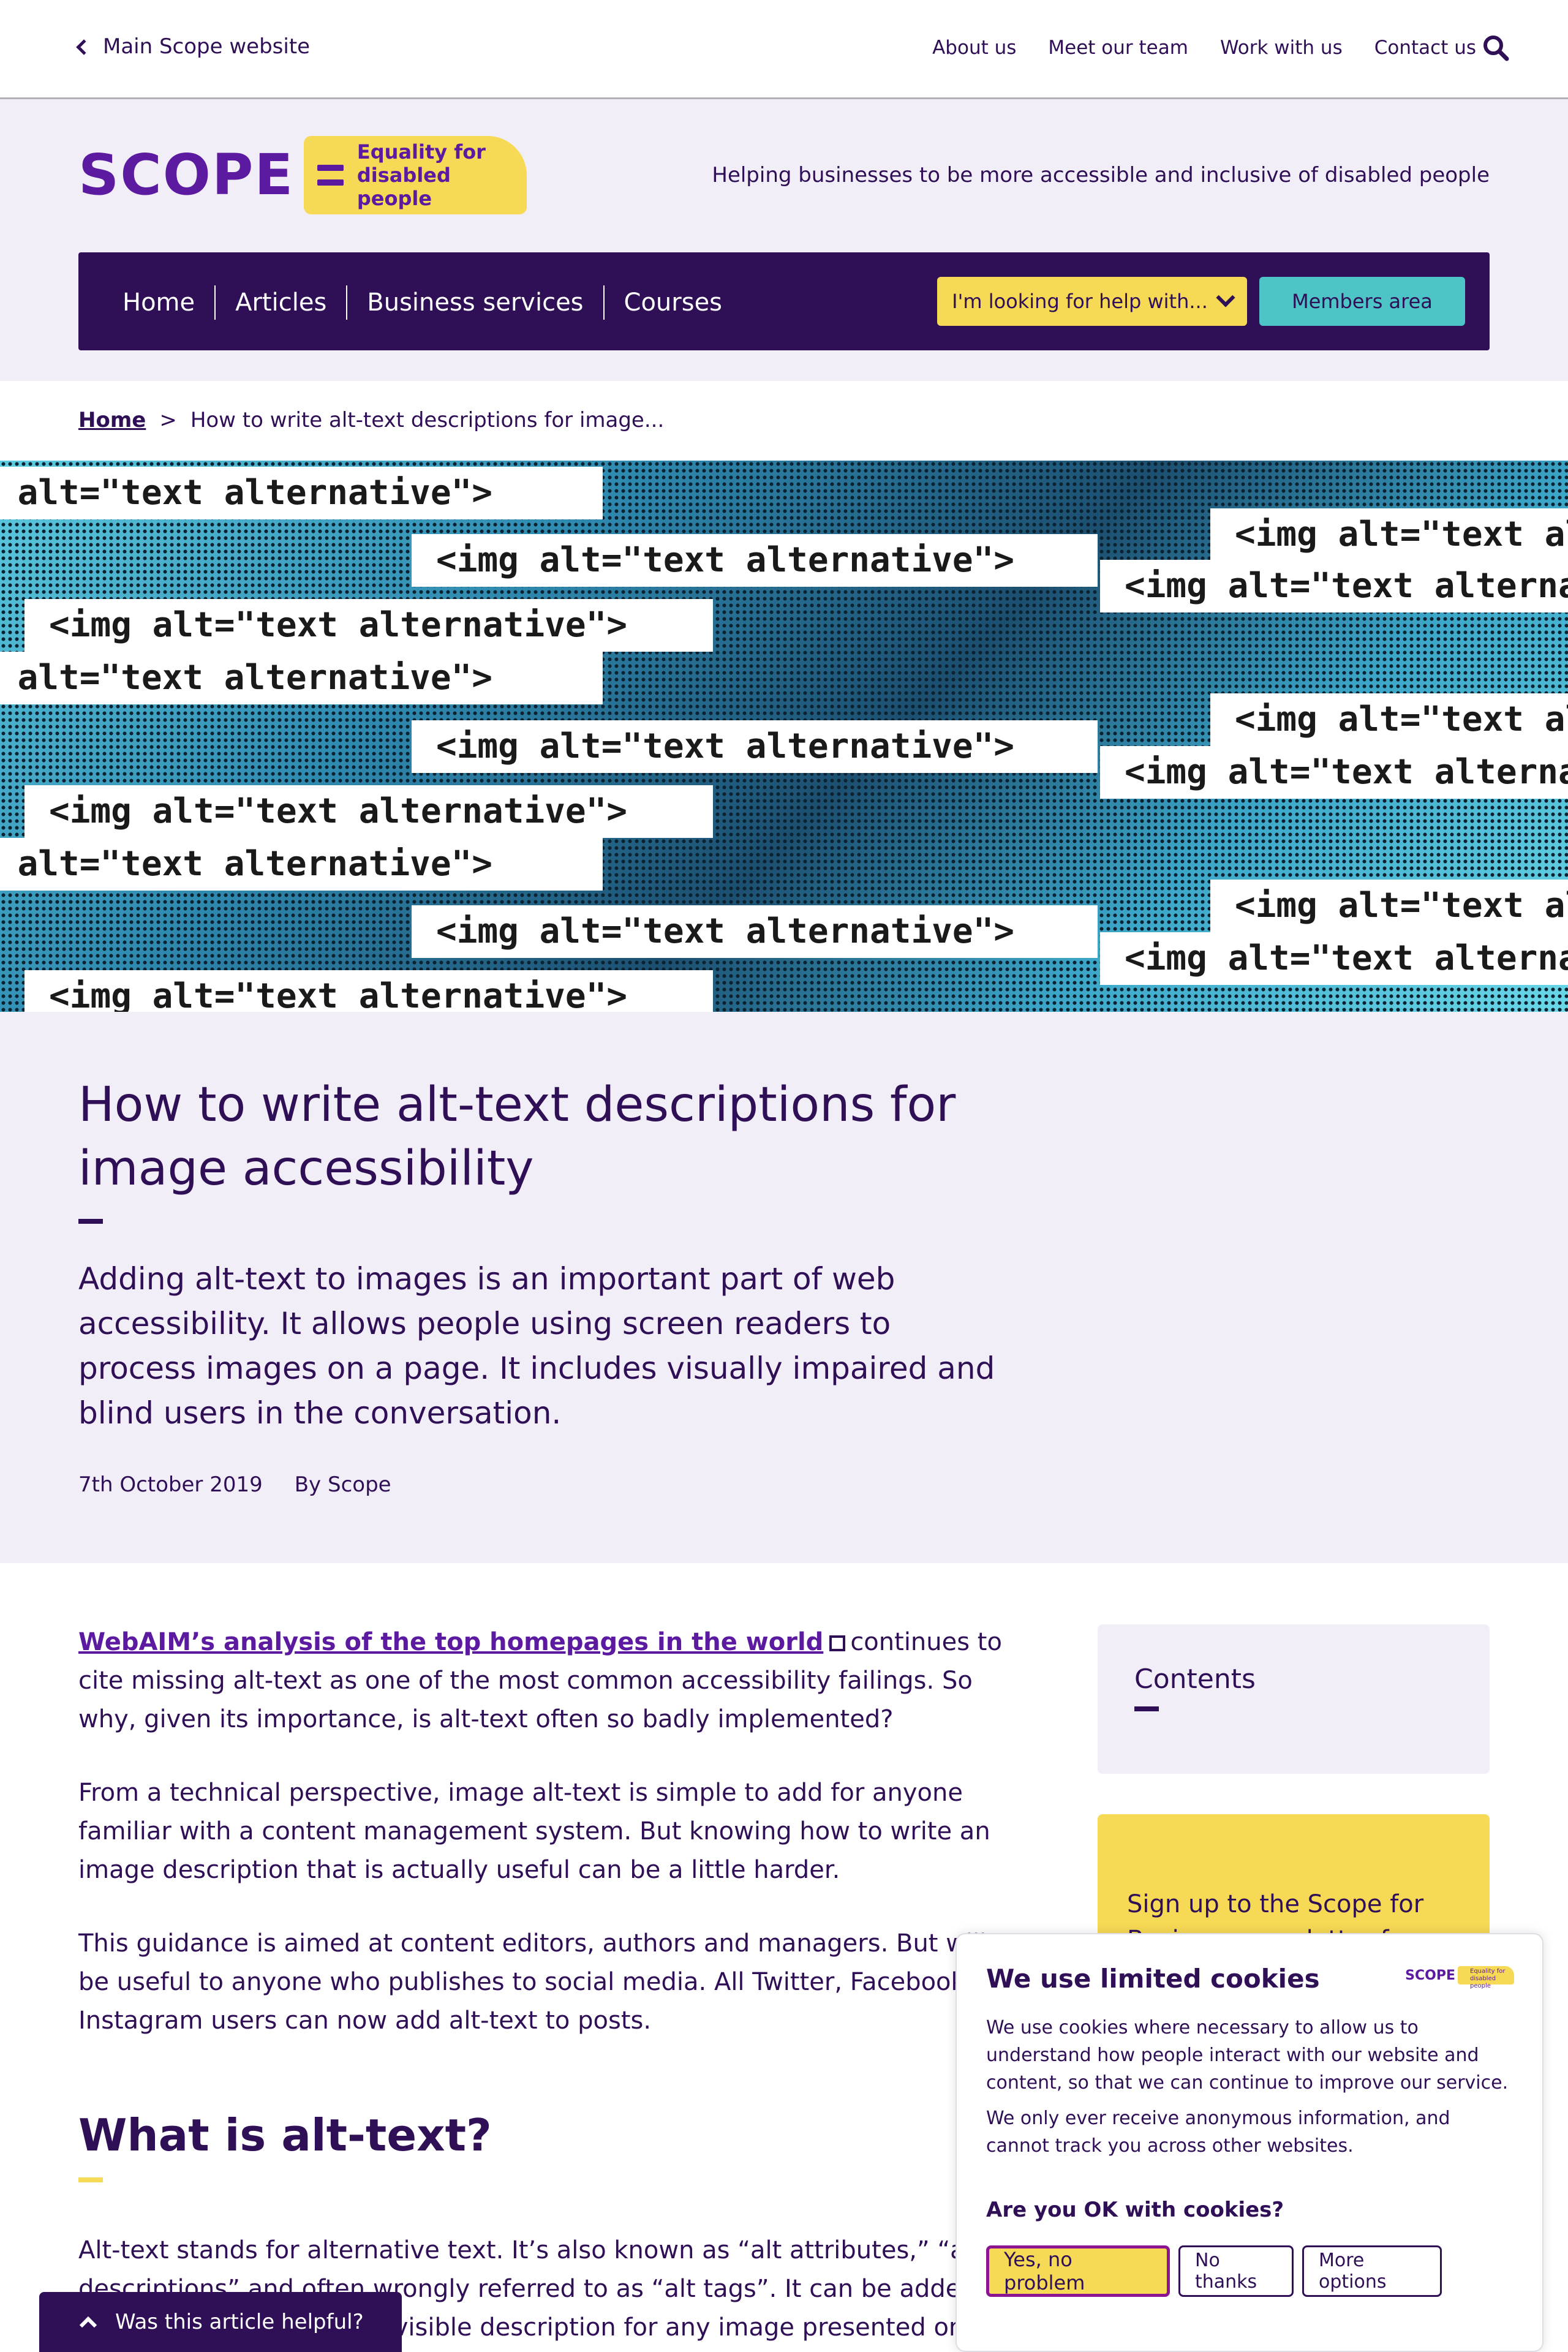 The image size is (1568, 2352). What do you see at coordinates (303, 175) in the screenshot?
I see `scope-logo: SCOPE Equality for disabled people` at bounding box center [303, 175].